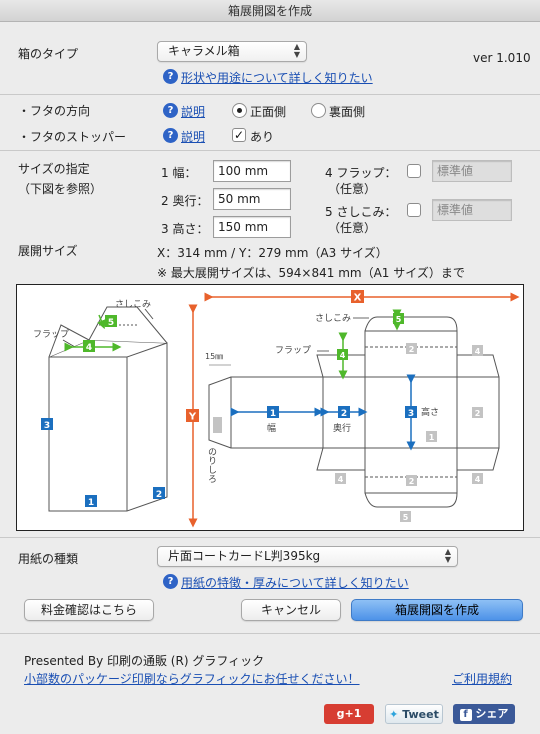  What do you see at coordinates (252, 227) in the screenshot?
I see `height-input: 150 mm` at bounding box center [252, 227].